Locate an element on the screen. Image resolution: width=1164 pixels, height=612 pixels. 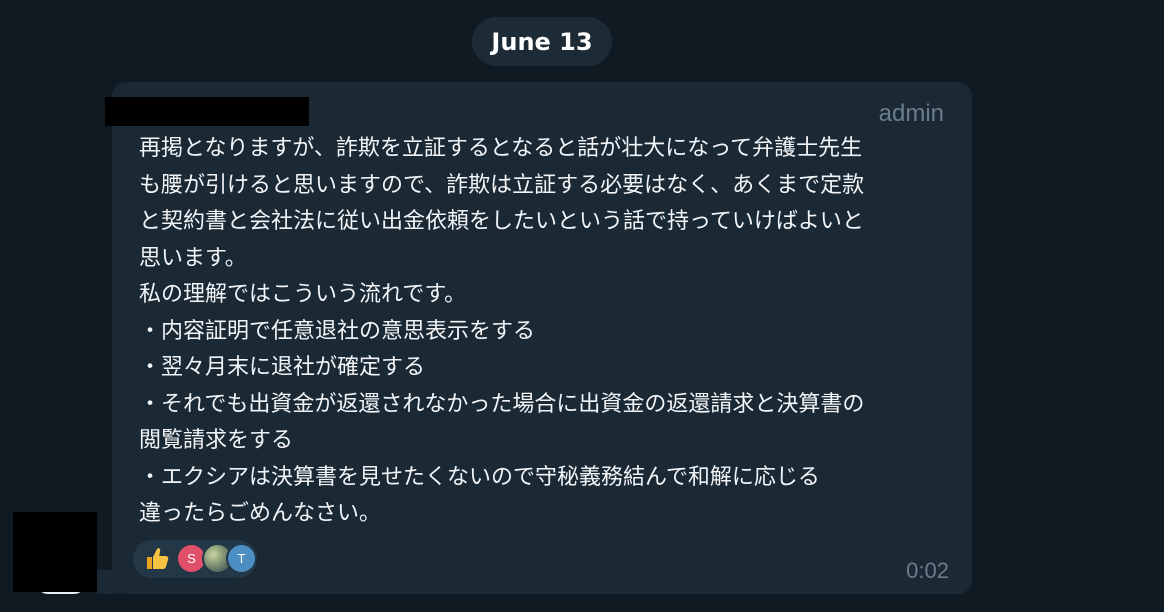
sender-name-redacted is located at coordinates (207, 111).